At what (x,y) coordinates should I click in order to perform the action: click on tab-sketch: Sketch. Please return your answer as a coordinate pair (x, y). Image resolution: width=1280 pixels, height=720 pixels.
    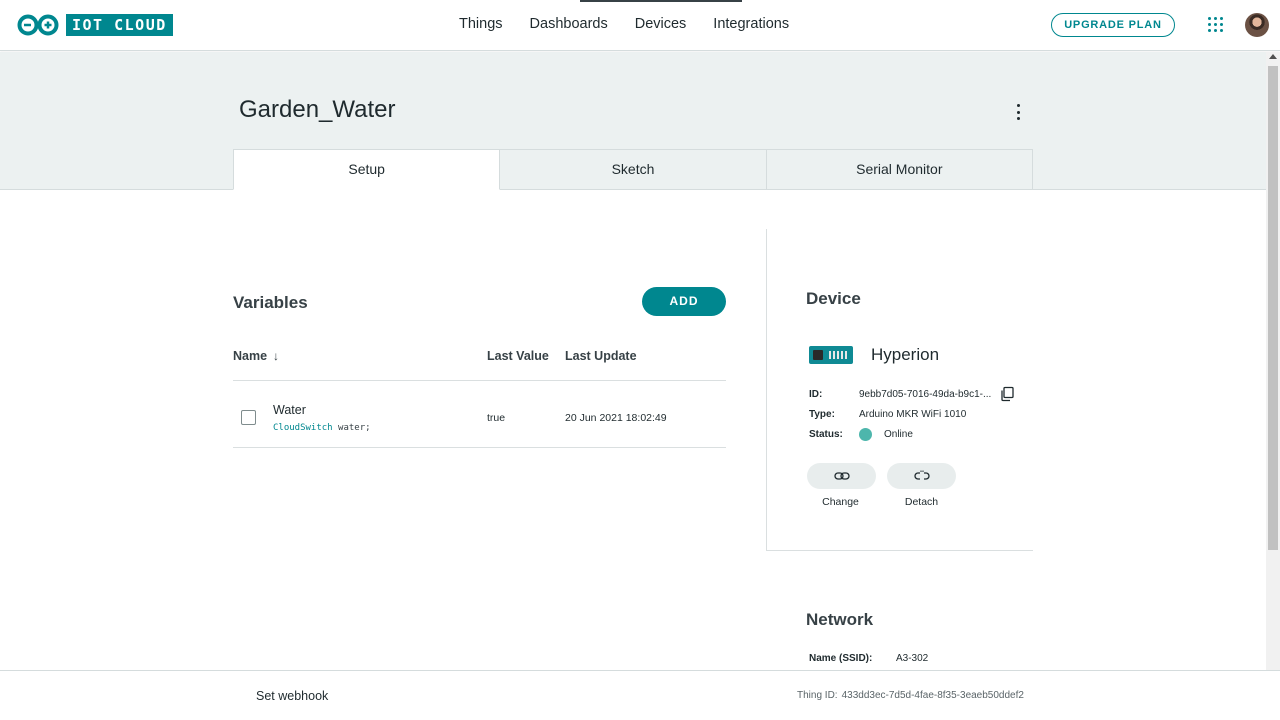
    Looking at the image, I should click on (633, 169).